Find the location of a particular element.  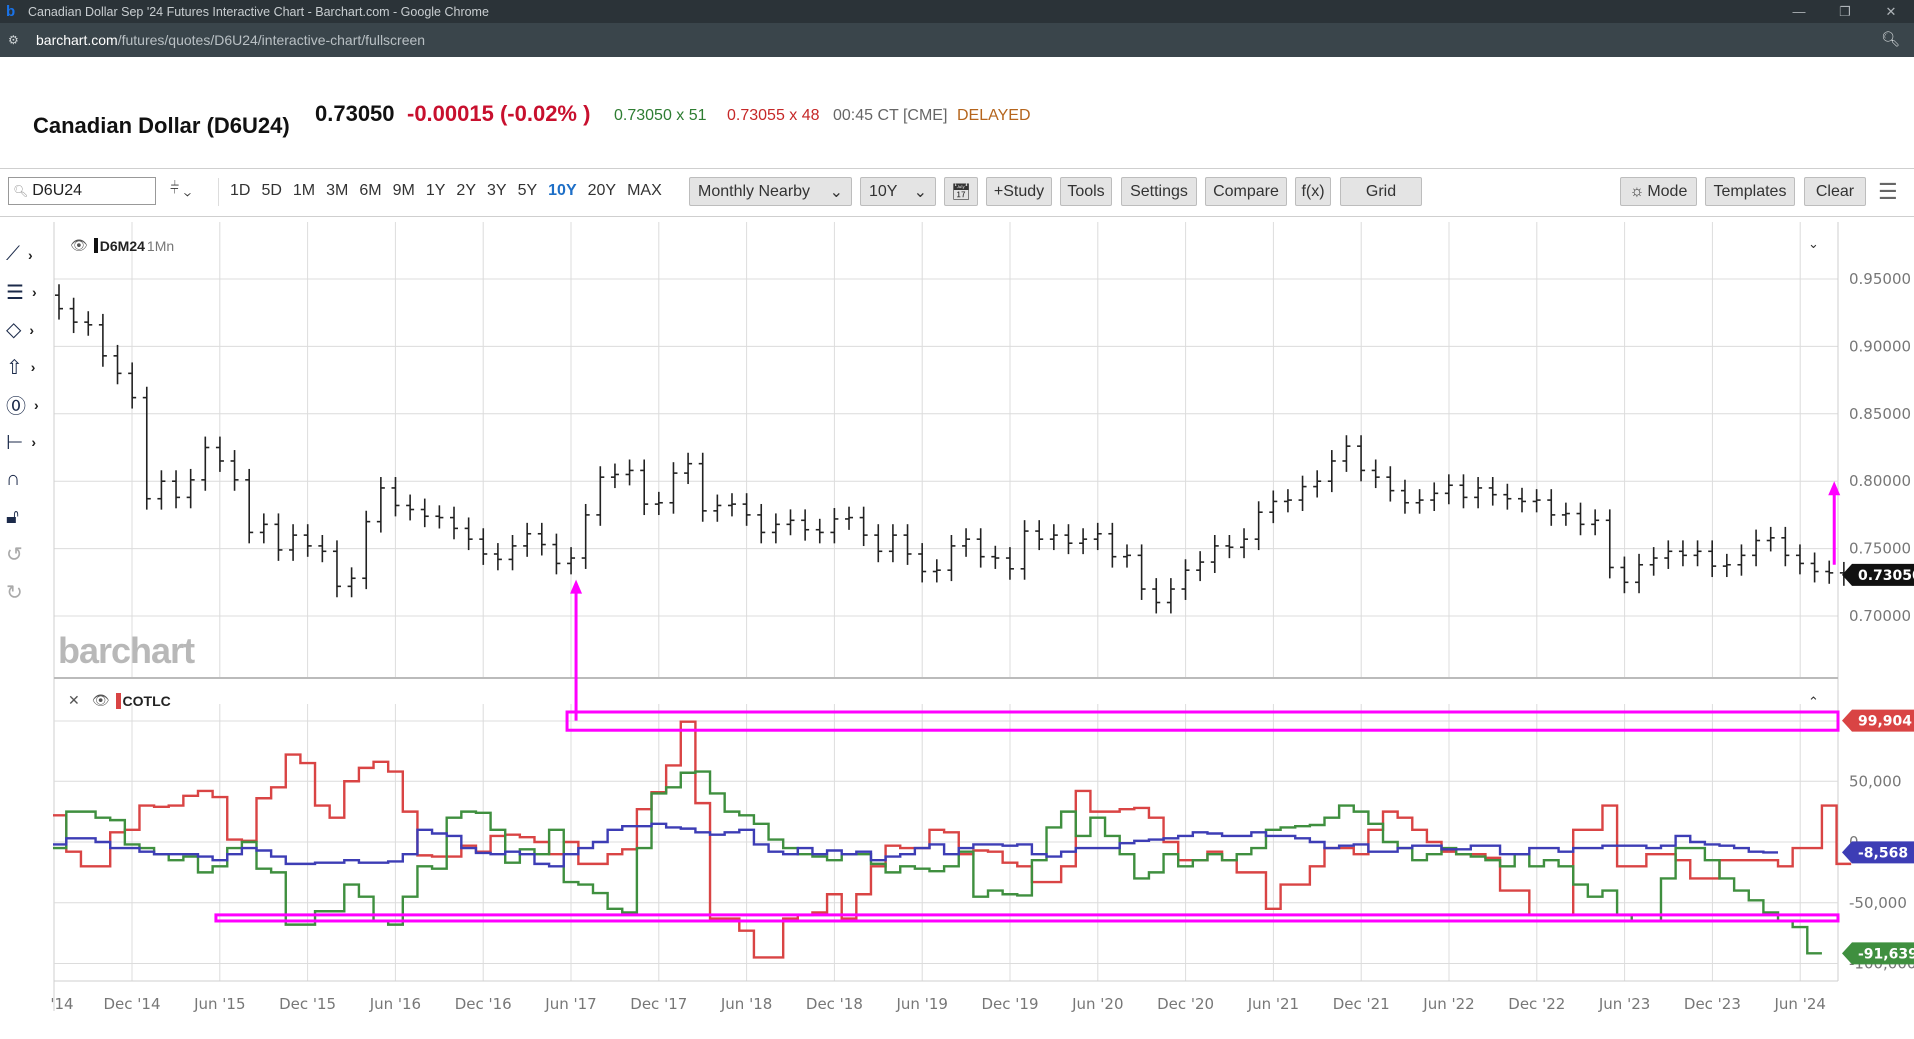

cot-last-value-tag-text: -8,568 is located at coordinates (1883, 853).